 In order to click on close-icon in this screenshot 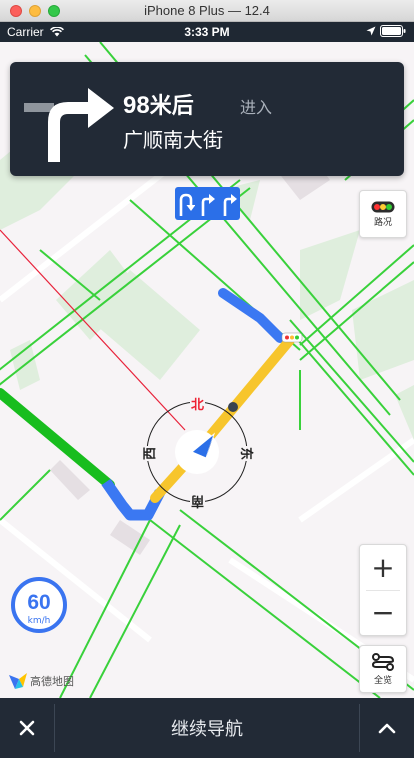, I will do `click(27, 728)`.